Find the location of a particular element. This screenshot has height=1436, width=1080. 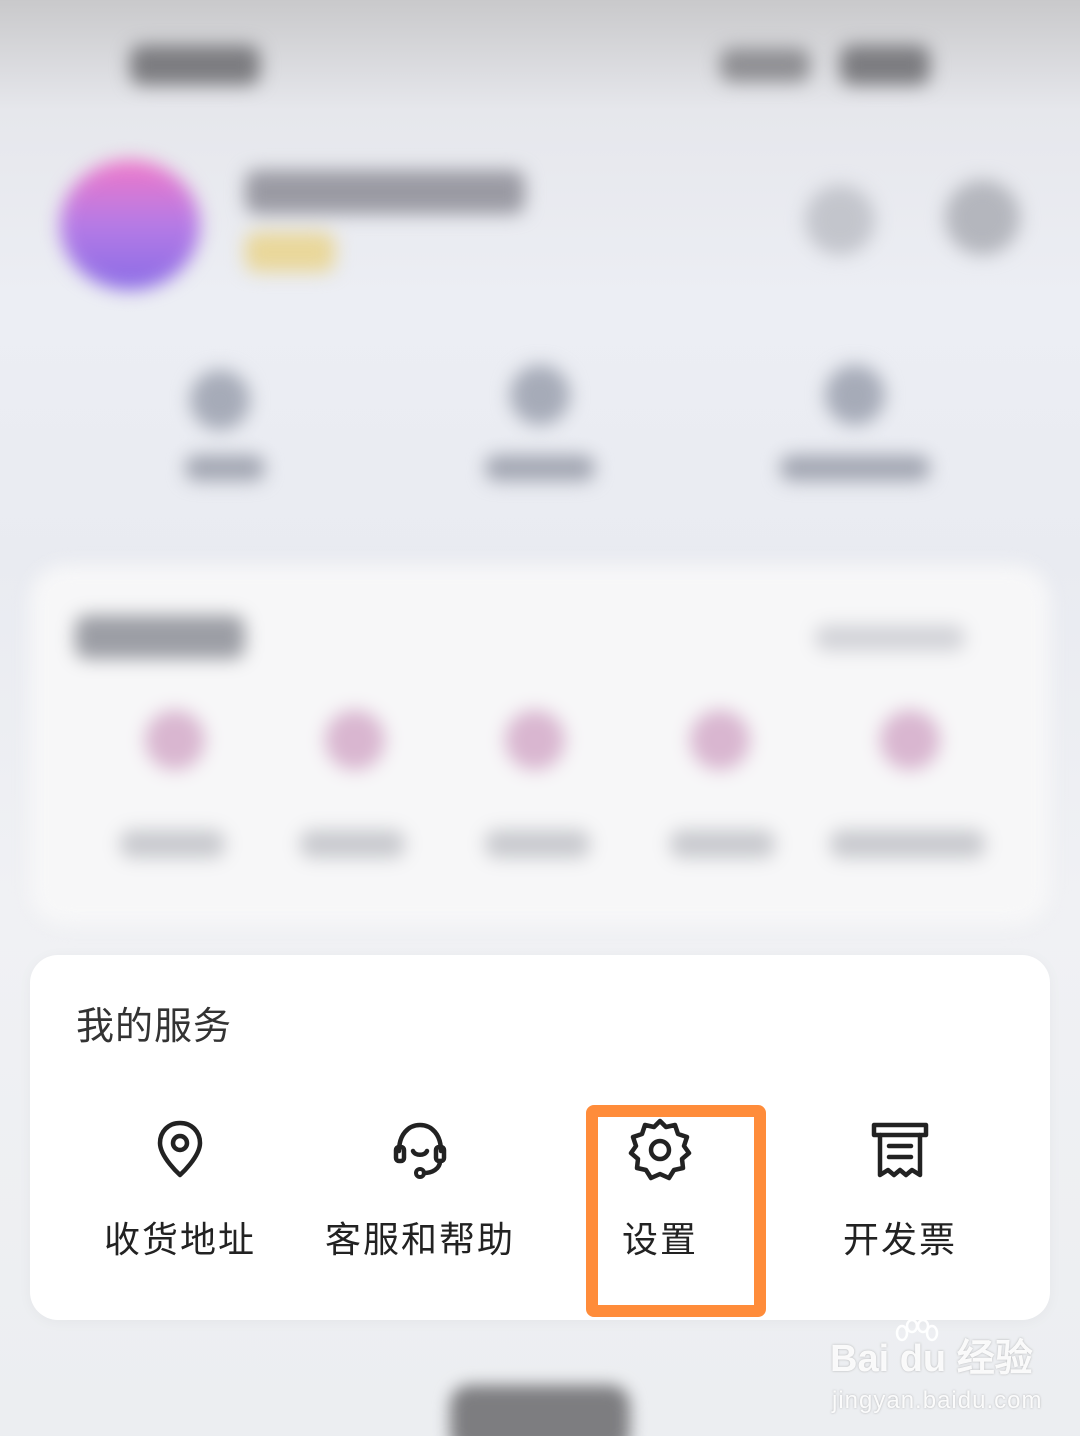

blurred-card-more-link is located at coordinates (890, 638).